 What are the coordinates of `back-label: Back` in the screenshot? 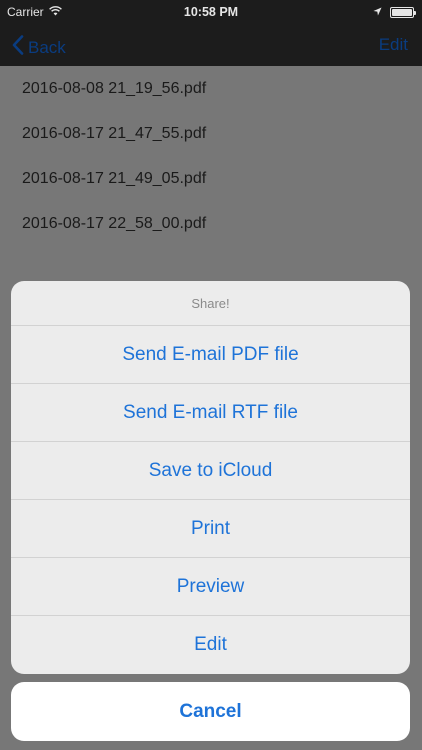 It's located at (47, 47).